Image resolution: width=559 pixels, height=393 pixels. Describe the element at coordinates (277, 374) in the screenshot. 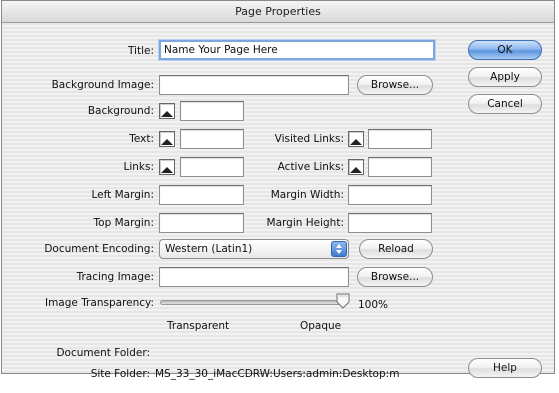

I see `site-folder-value: MS_33_30_iMacCDRW:Users:admin:Desktop:m` at that location.